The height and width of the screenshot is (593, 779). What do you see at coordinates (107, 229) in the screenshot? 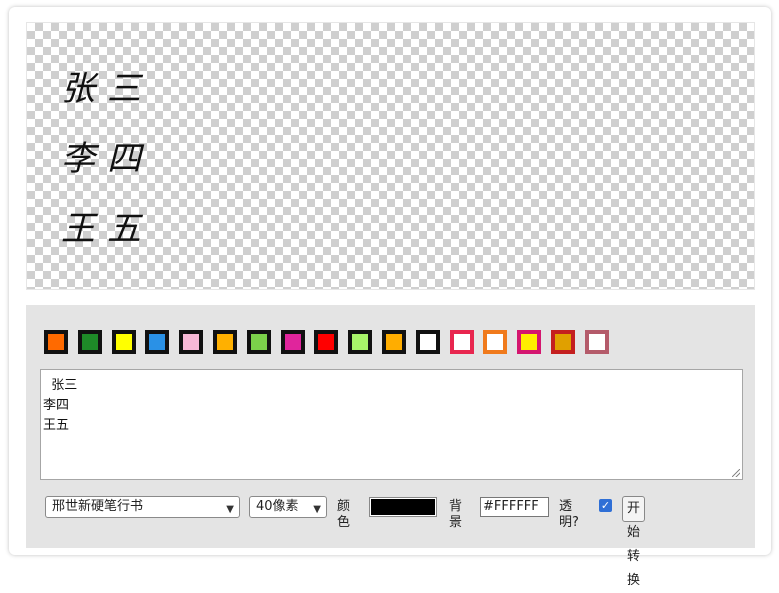
I see `preview-line-3: 王五` at bounding box center [107, 229].